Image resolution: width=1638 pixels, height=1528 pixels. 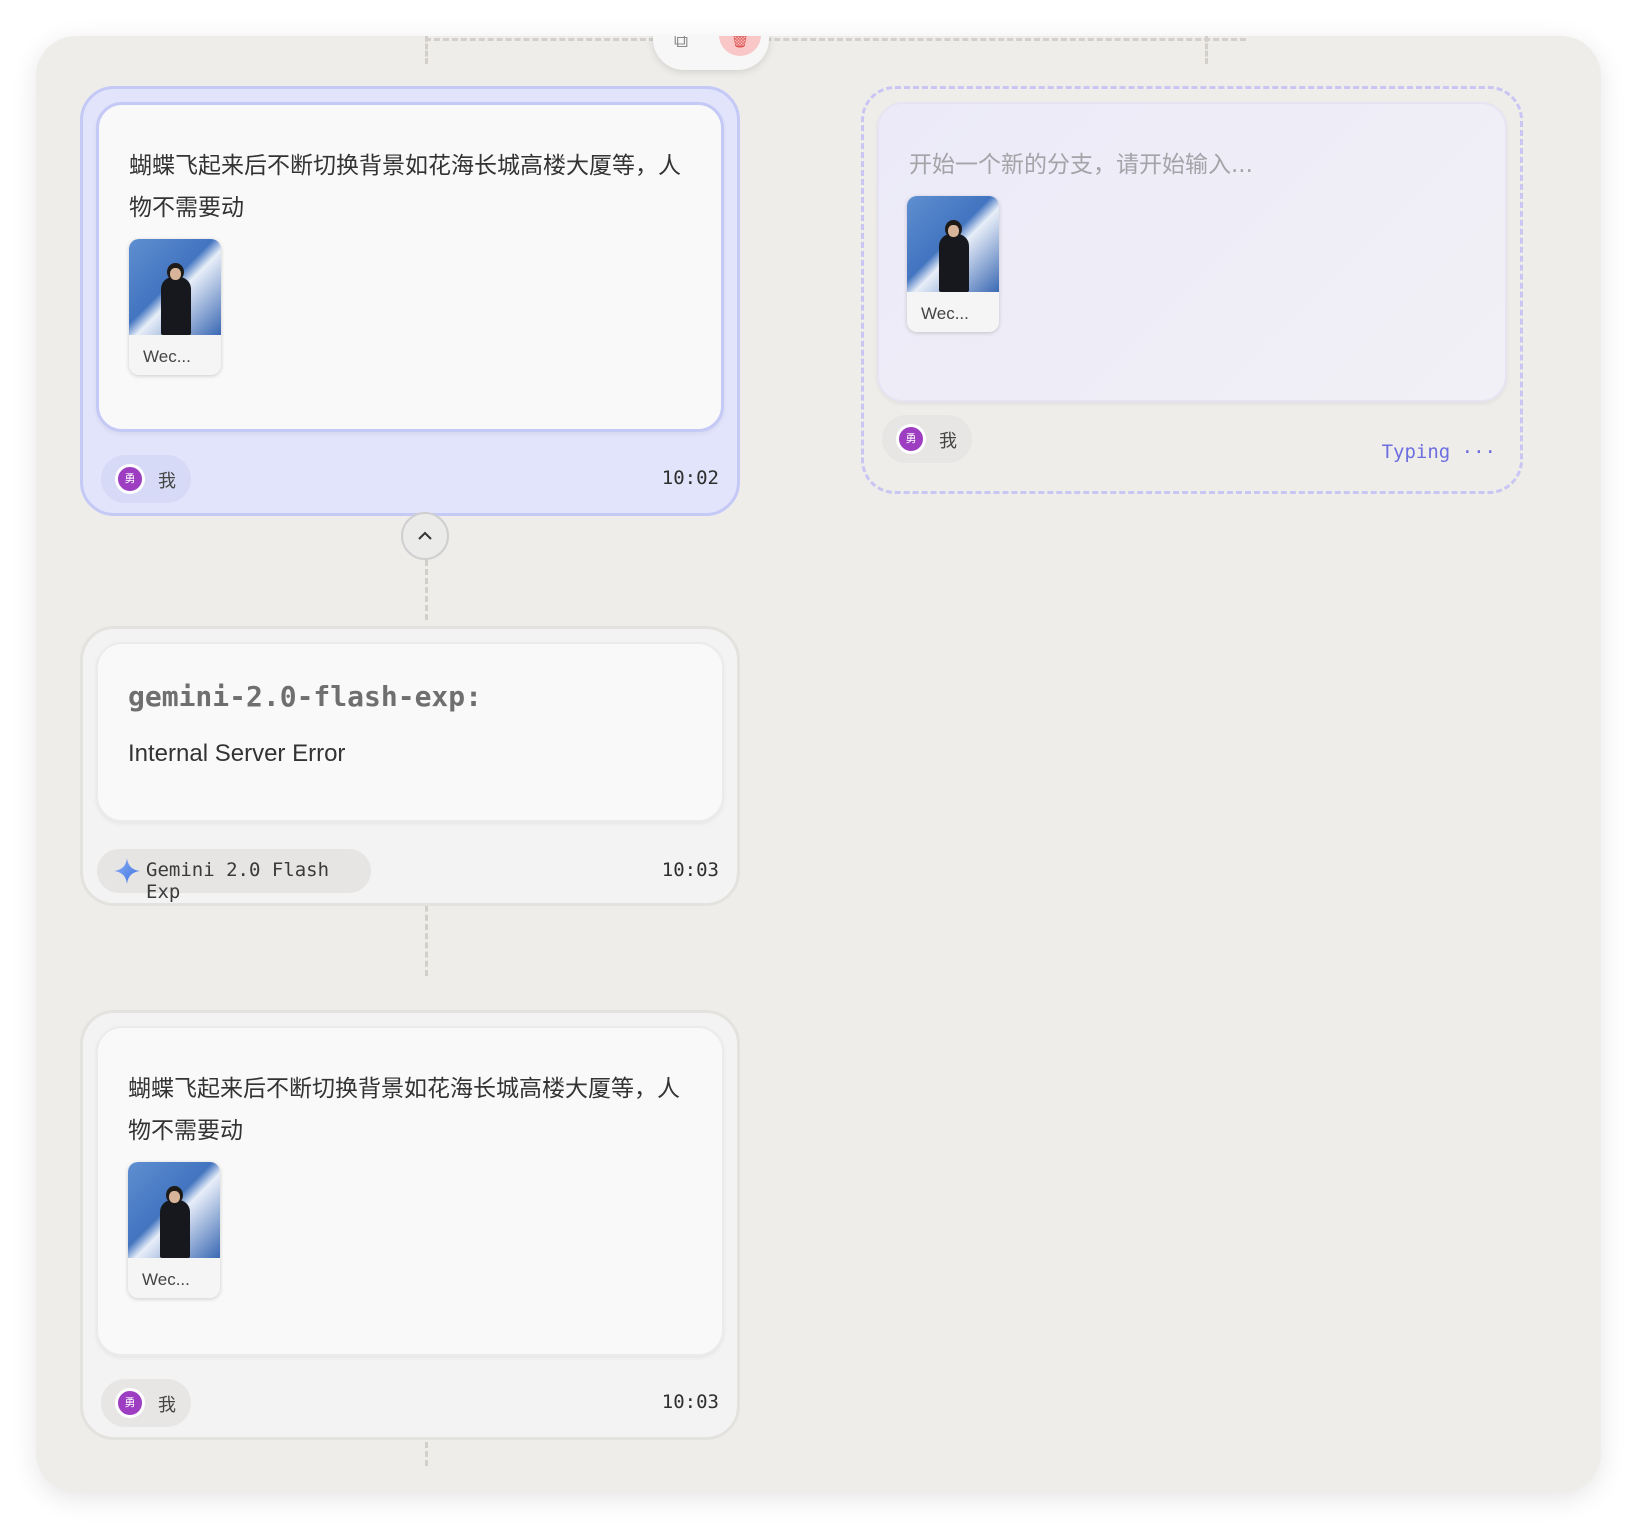 What do you see at coordinates (237, 753) in the screenshot?
I see `error-message: Internal Server Error` at bounding box center [237, 753].